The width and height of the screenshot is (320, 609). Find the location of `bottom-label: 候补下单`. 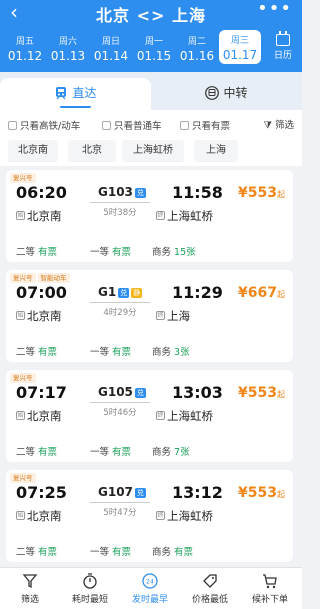

bottom-label: 候补下单 is located at coordinates (269, 600).